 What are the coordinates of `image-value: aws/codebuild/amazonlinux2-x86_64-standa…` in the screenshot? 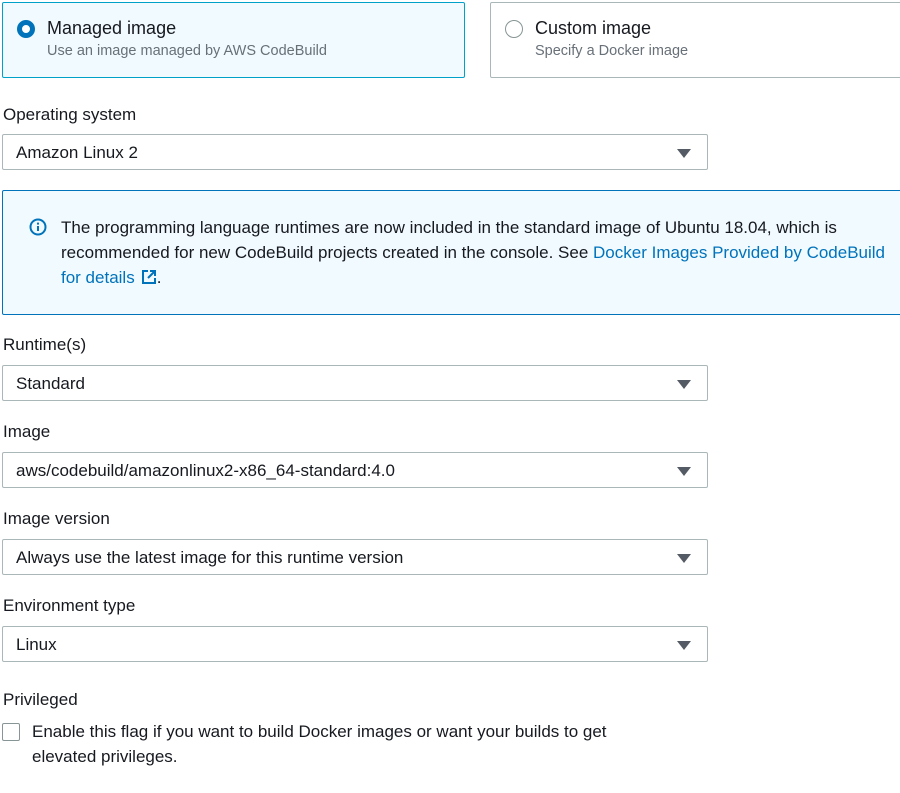 It's located at (205, 470).